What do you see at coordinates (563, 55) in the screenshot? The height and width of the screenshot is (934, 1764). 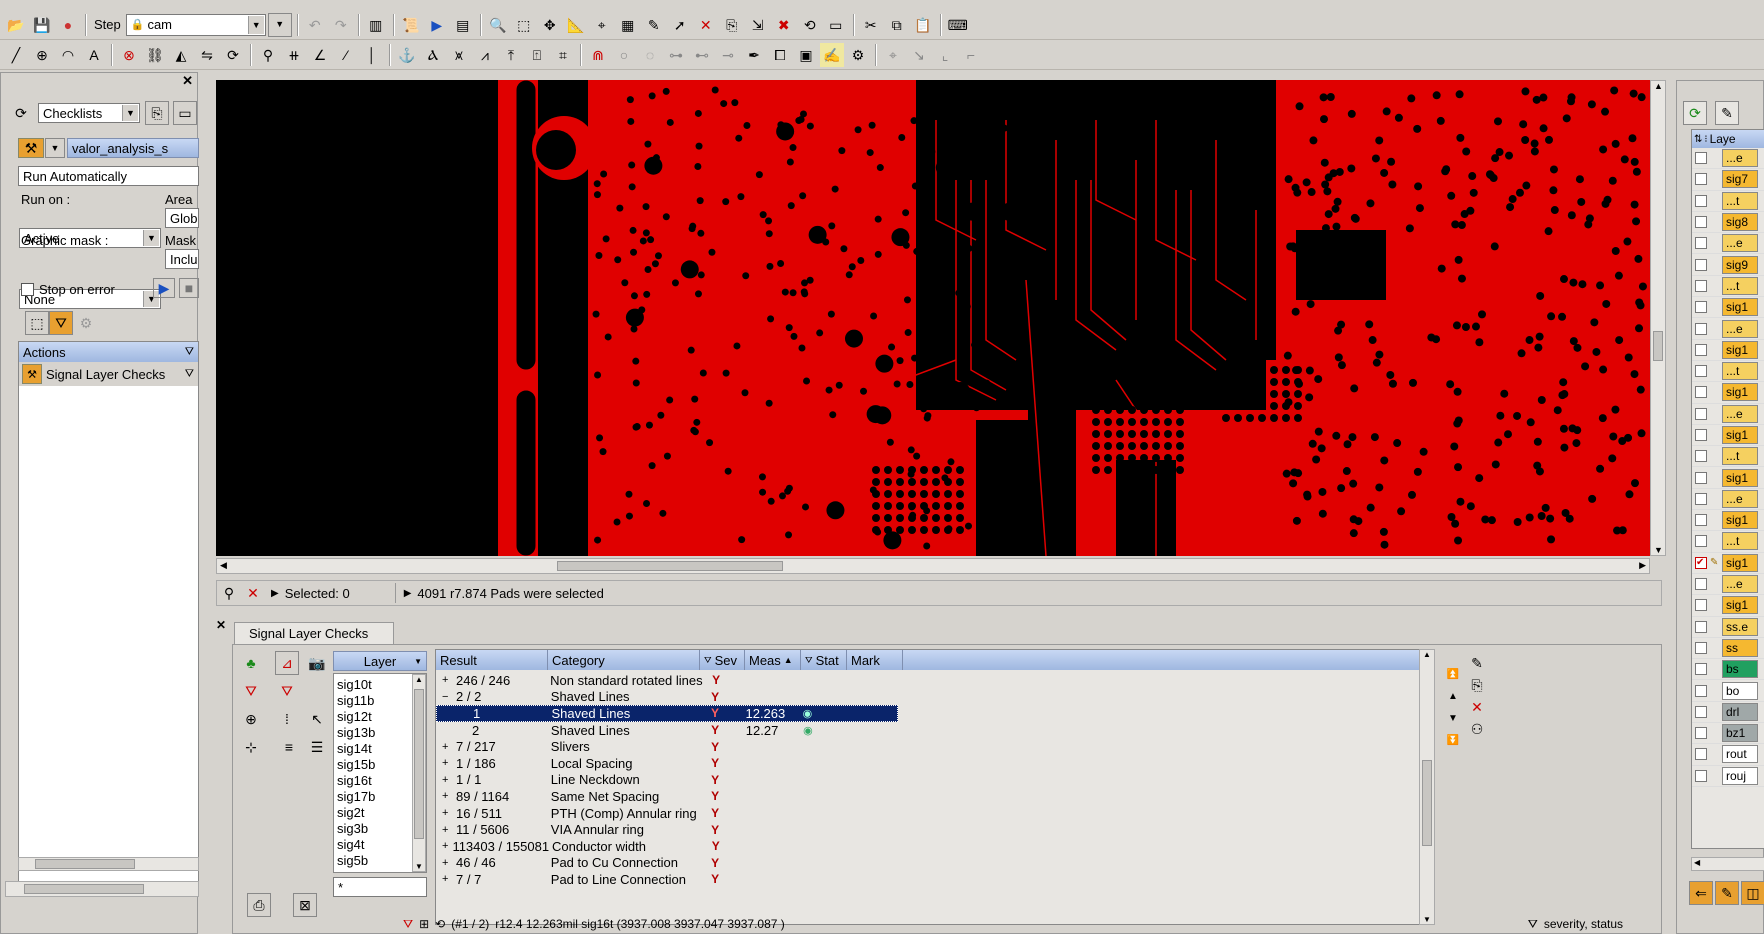 I see `shape-icon: ⌗` at bounding box center [563, 55].